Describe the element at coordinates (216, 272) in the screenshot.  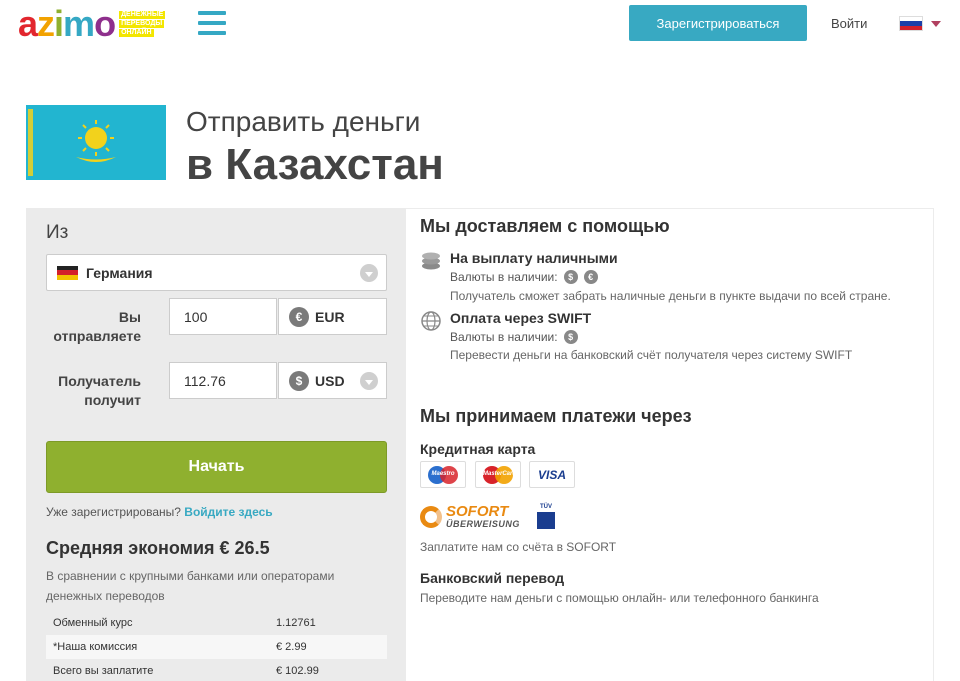
I see `country-select: Германия` at that location.